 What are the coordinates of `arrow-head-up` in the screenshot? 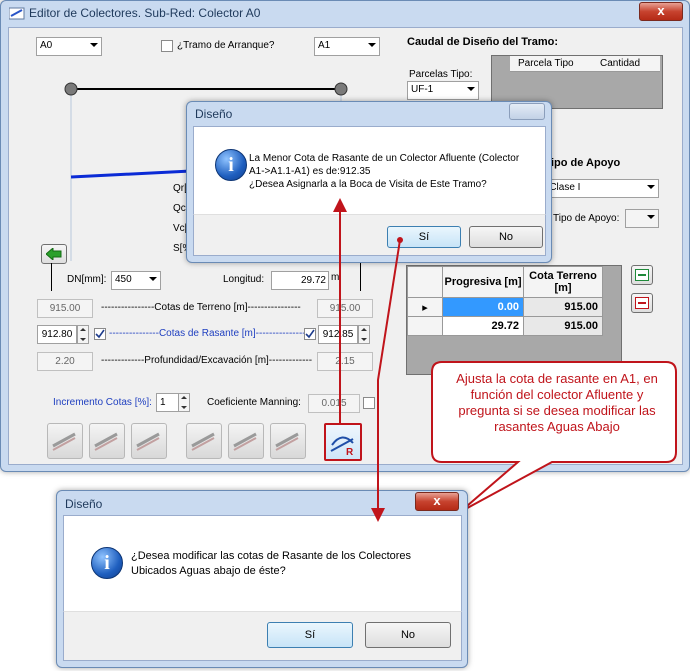 It's located at (340, 205).